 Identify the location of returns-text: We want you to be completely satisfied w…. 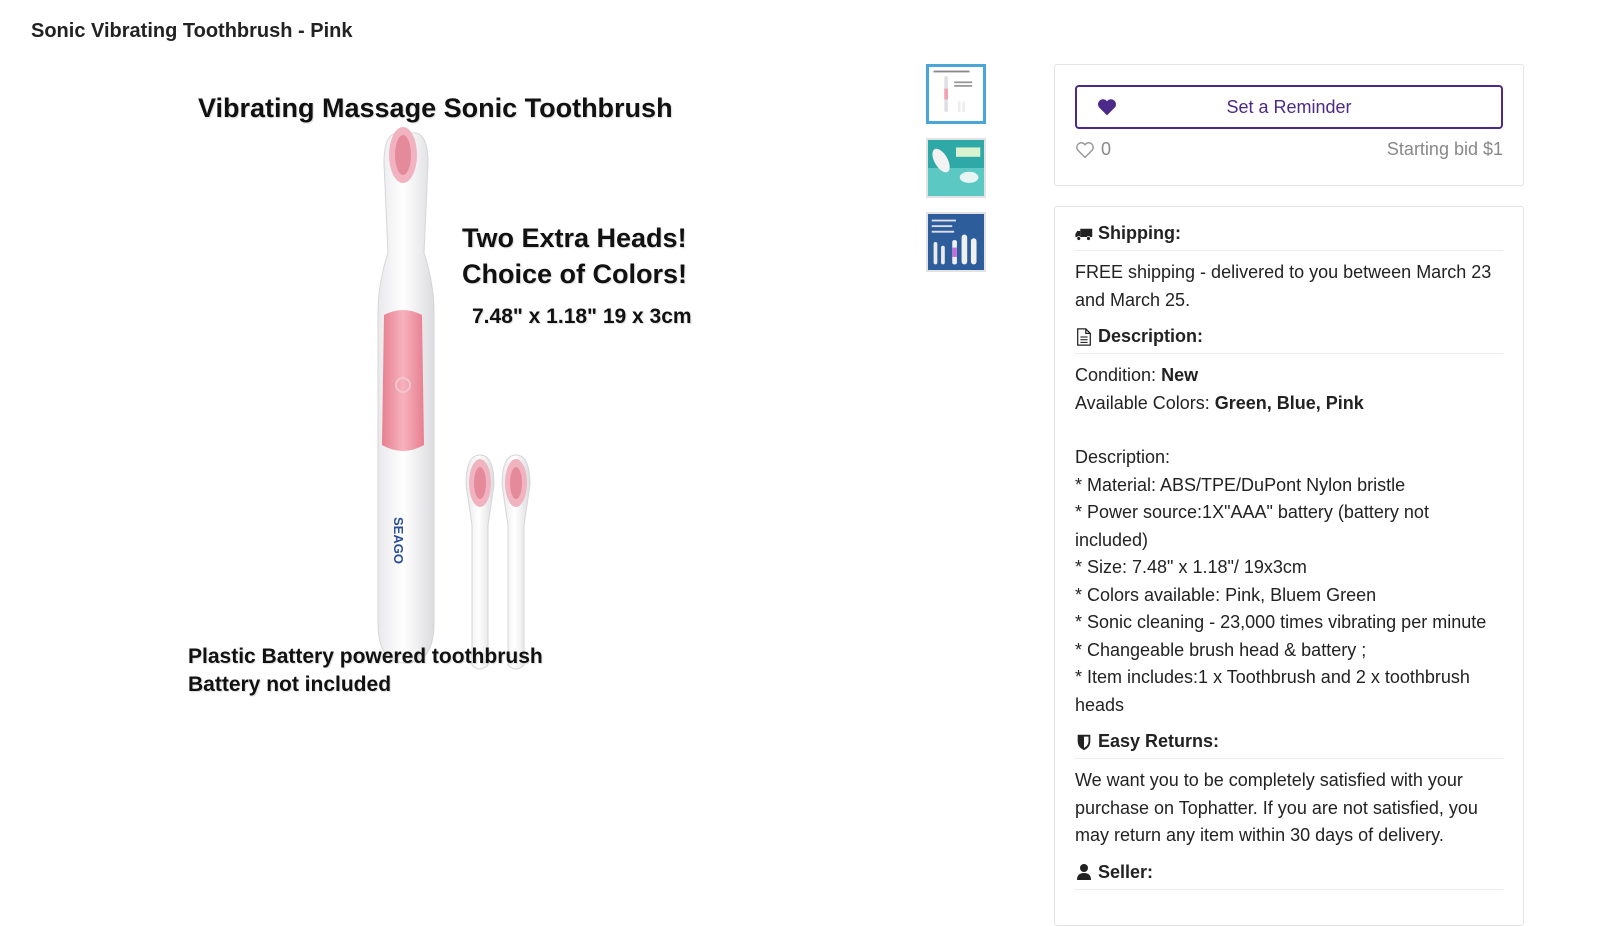
(1276, 807).